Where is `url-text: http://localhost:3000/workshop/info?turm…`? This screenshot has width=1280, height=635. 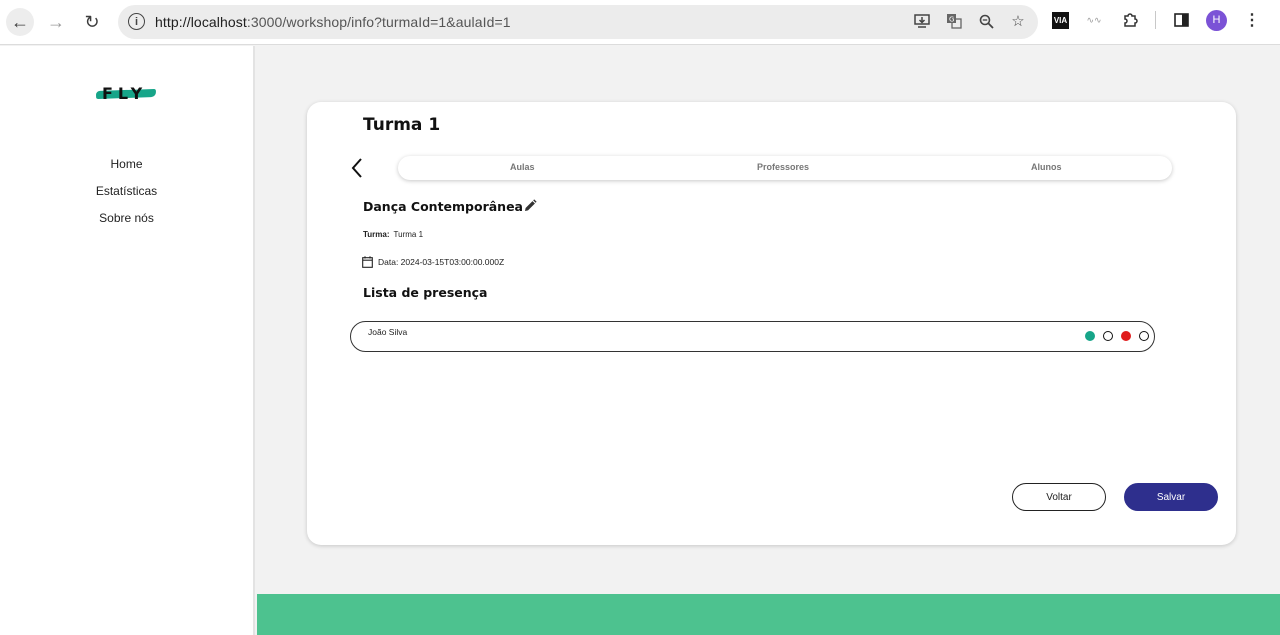
url-text: http://localhost:3000/workshop/info?turm… is located at coordinates (333, 22).